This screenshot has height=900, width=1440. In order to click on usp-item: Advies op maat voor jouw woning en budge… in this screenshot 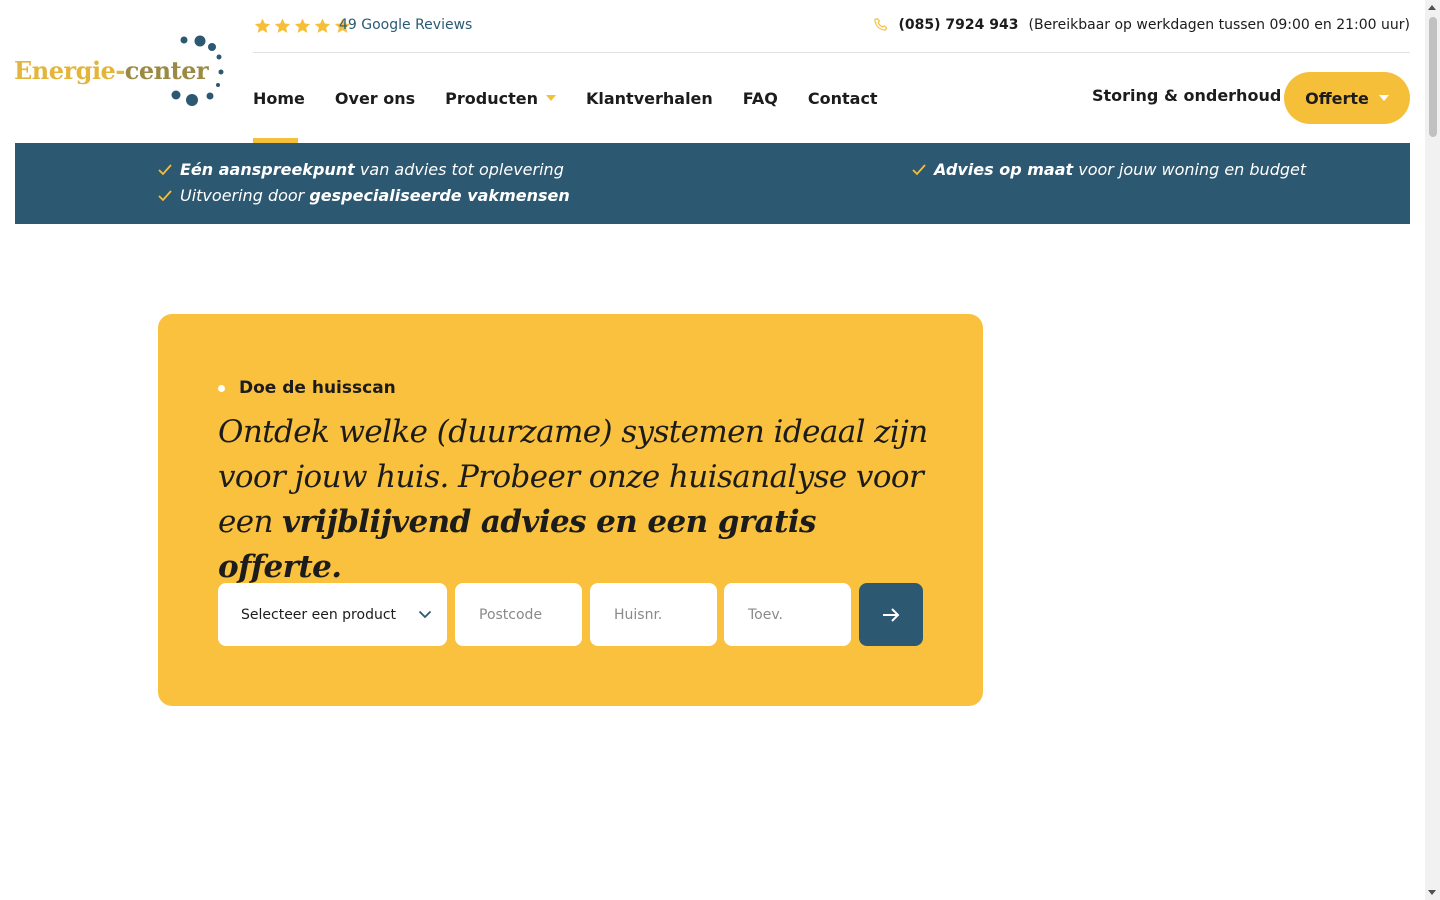, I will do `click(1109, 169)`.